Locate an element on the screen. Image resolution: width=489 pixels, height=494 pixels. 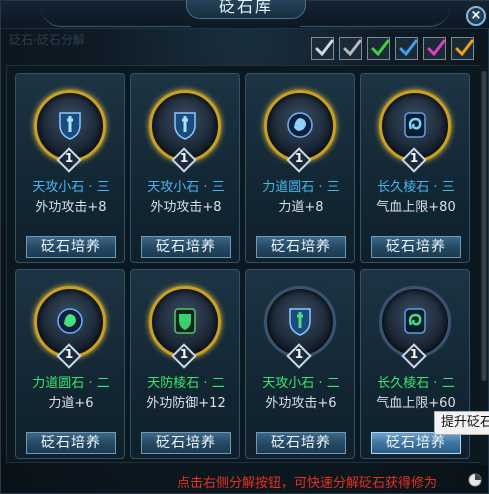
title-ornament-right is located at coordinates (375, 14).